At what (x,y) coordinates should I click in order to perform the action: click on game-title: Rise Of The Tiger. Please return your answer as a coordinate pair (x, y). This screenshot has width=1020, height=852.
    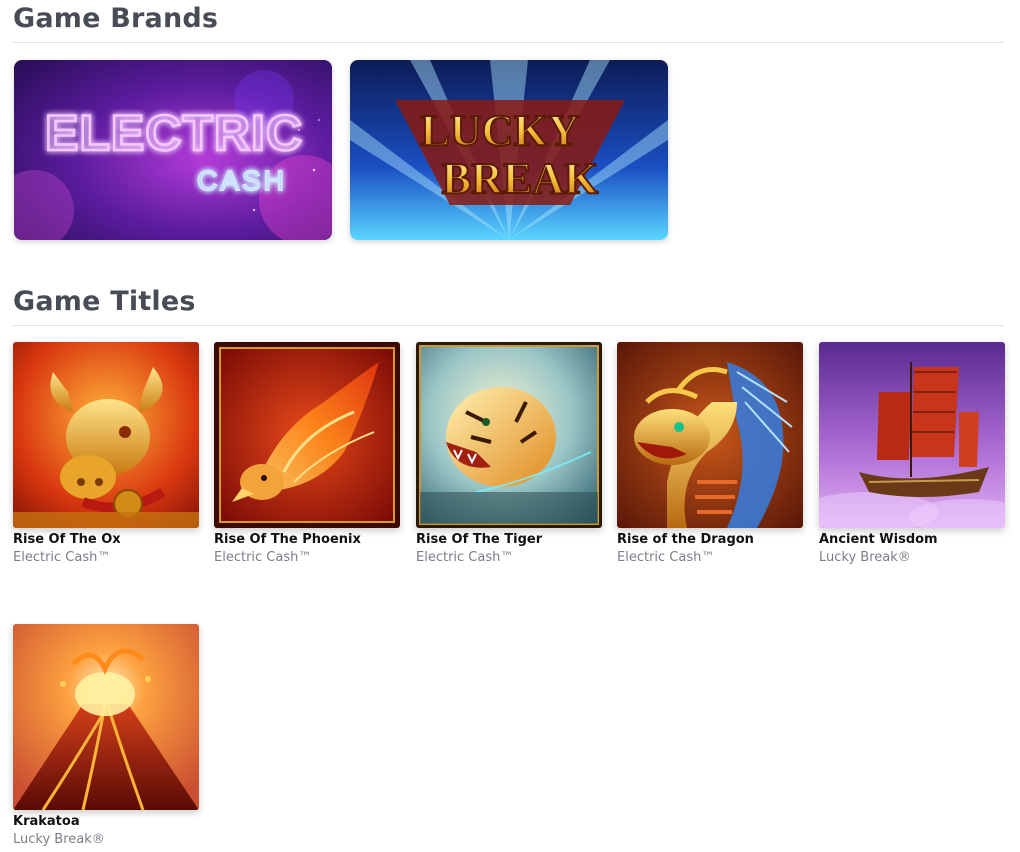
    Looking at the image, I should click on (509, 539).